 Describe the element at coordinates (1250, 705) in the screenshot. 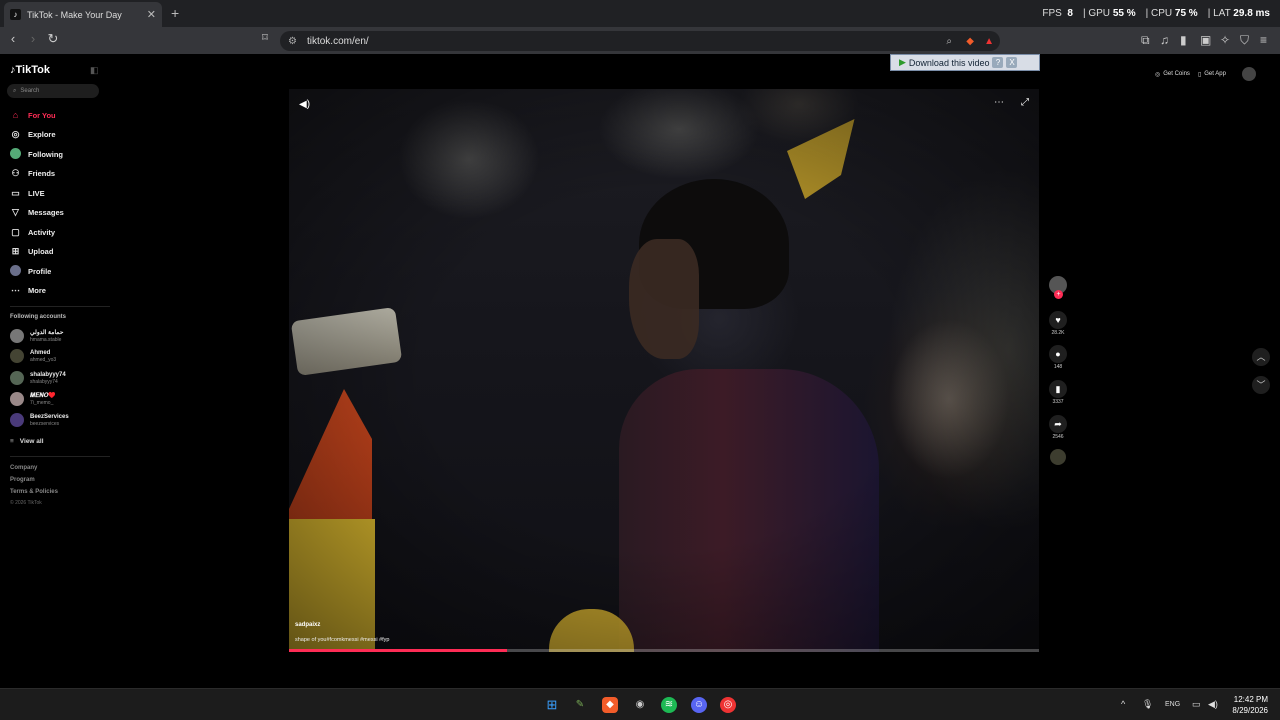

I see `clock: 12:42 PM 8/29/2026` at that location.